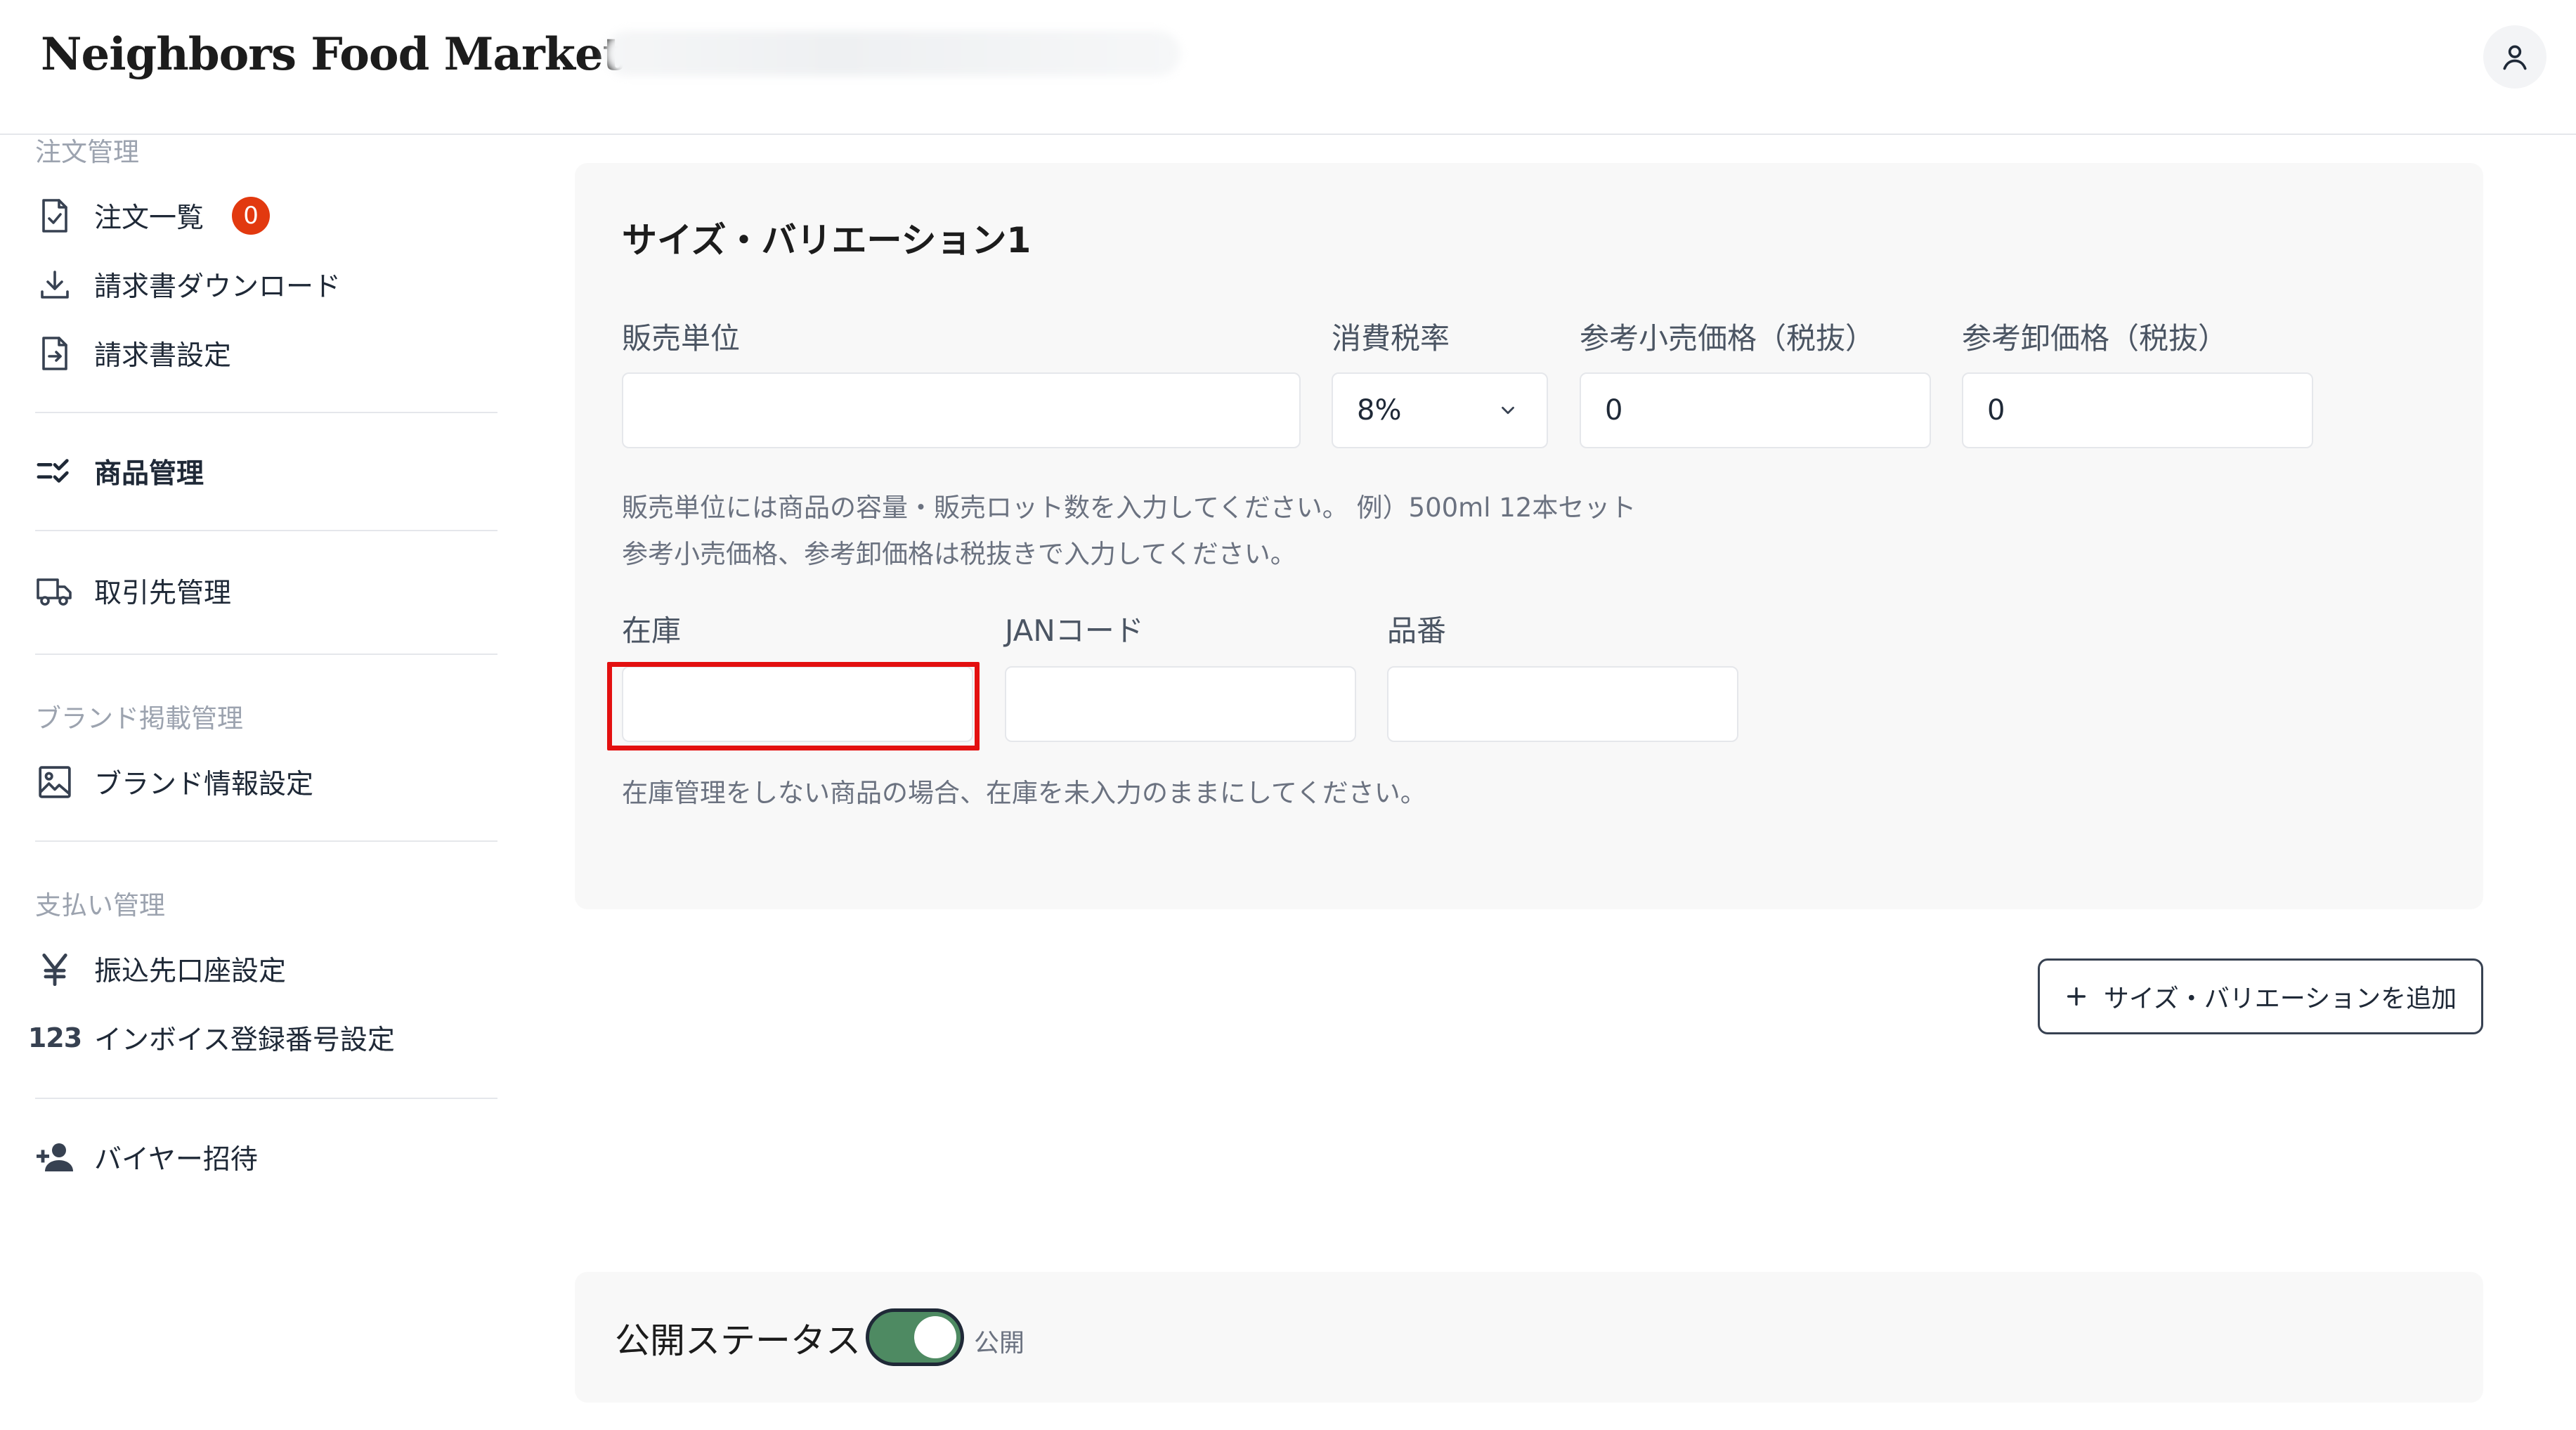 This screenshot has height=1430, width=2576. I want to click on order-count-badge: 0, so click(251, 216).